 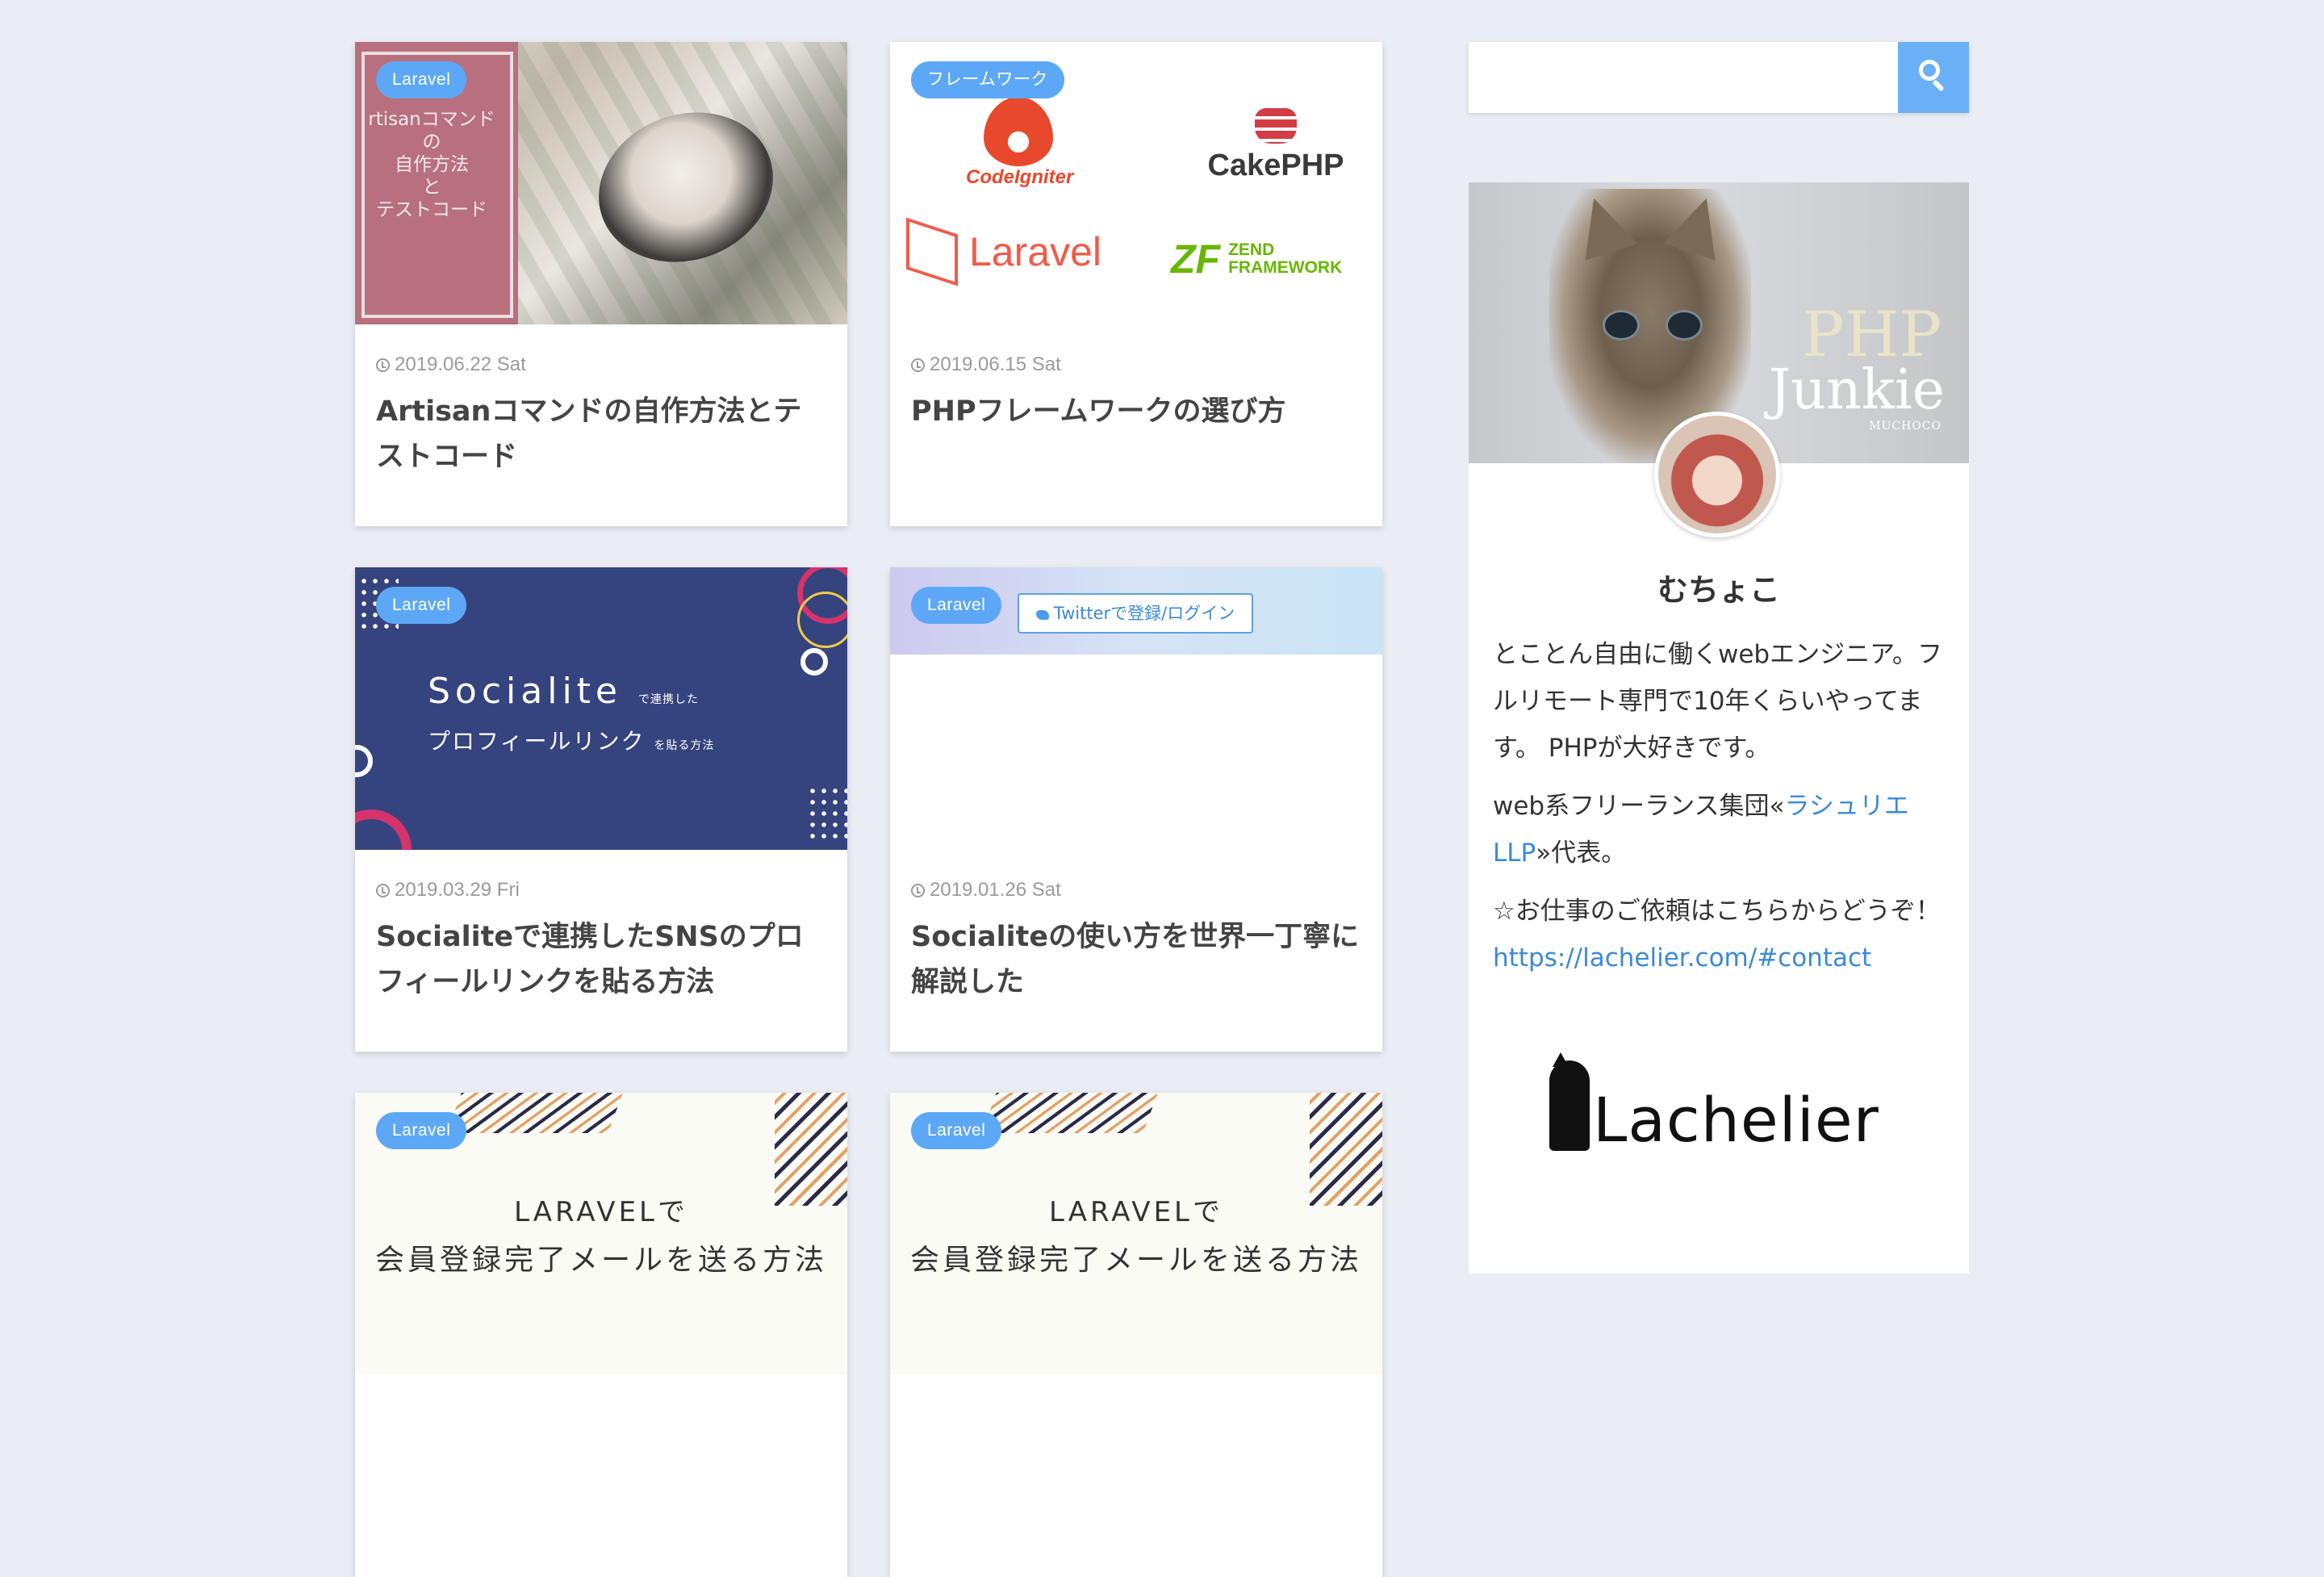 What do you see at coordinates (1042, 615) in the screenshot?
I see `twitter-bird-icon` at bounding box center [1042, 615].